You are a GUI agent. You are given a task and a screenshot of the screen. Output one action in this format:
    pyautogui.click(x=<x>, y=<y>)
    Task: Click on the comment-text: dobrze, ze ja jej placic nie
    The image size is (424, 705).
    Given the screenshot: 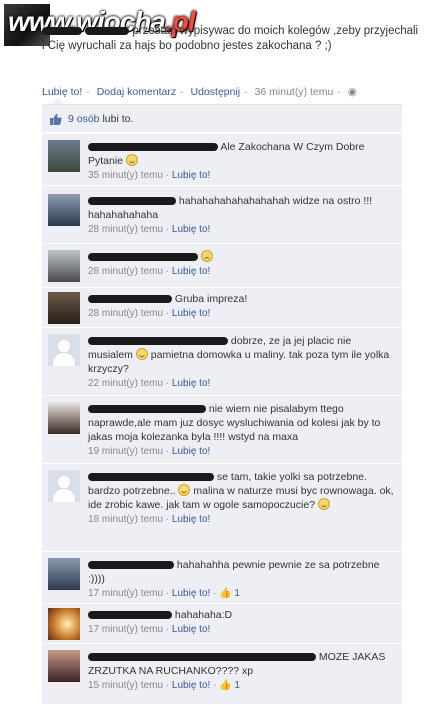 What is the action you would take?
    pyautogui.click(x=291, y=341)
    